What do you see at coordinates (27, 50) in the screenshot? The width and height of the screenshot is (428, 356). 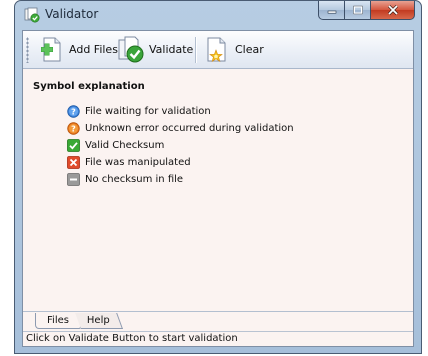 I see `toolbar-grip` at bounding box center [27, 50].